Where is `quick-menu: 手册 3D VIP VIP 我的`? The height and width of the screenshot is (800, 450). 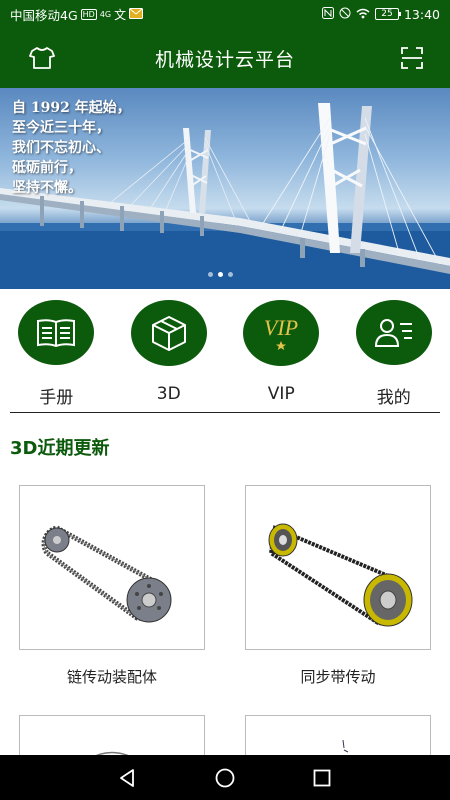
quick-menu: 手册 3D VIP VIP 我的 is located at coordinates (225, 352).